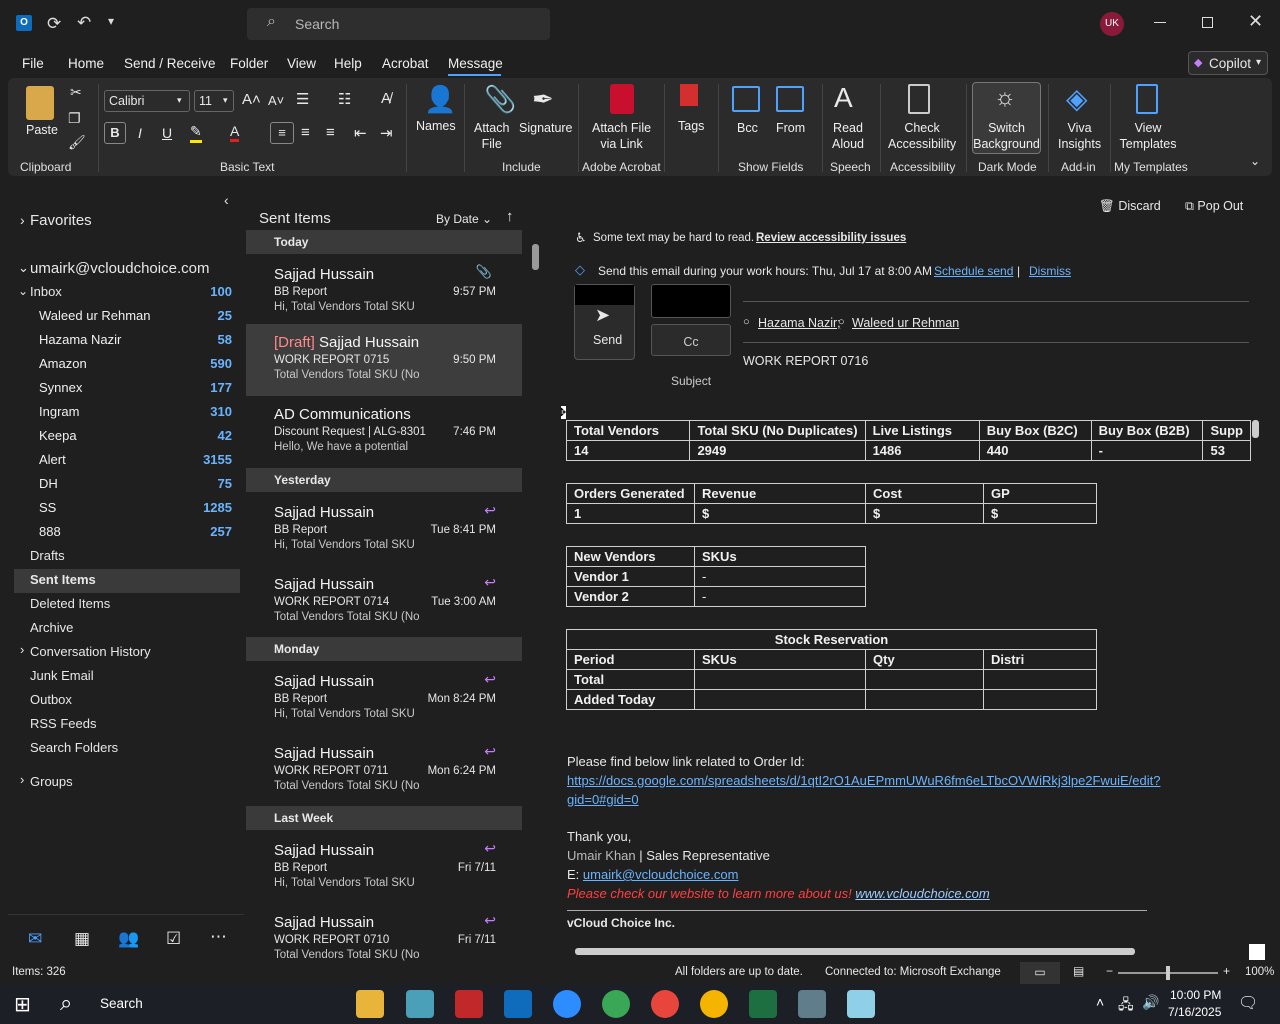 This screenshot has height=1024, width=1280. What do you see at coordinates (1040, 973) in the screenshot?
I see `normal-view-icon: ▭` at bounding box center [1040, 973].